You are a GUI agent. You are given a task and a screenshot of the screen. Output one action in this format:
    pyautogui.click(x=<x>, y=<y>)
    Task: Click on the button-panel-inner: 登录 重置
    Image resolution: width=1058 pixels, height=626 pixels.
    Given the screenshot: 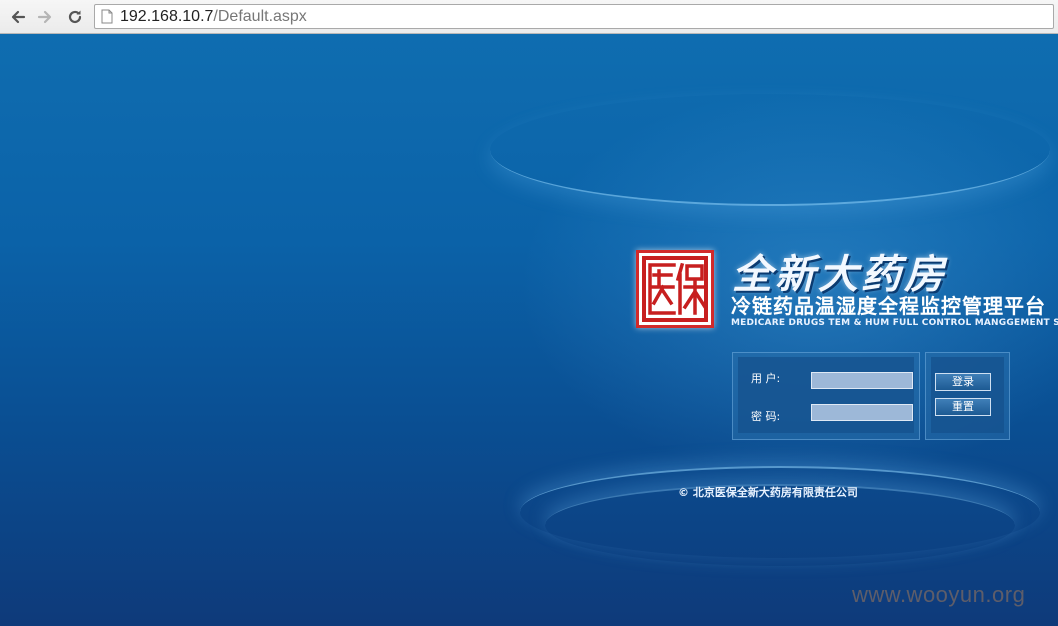 What is the action you would take?
    pyautogui.click(x=967, y=395)
    